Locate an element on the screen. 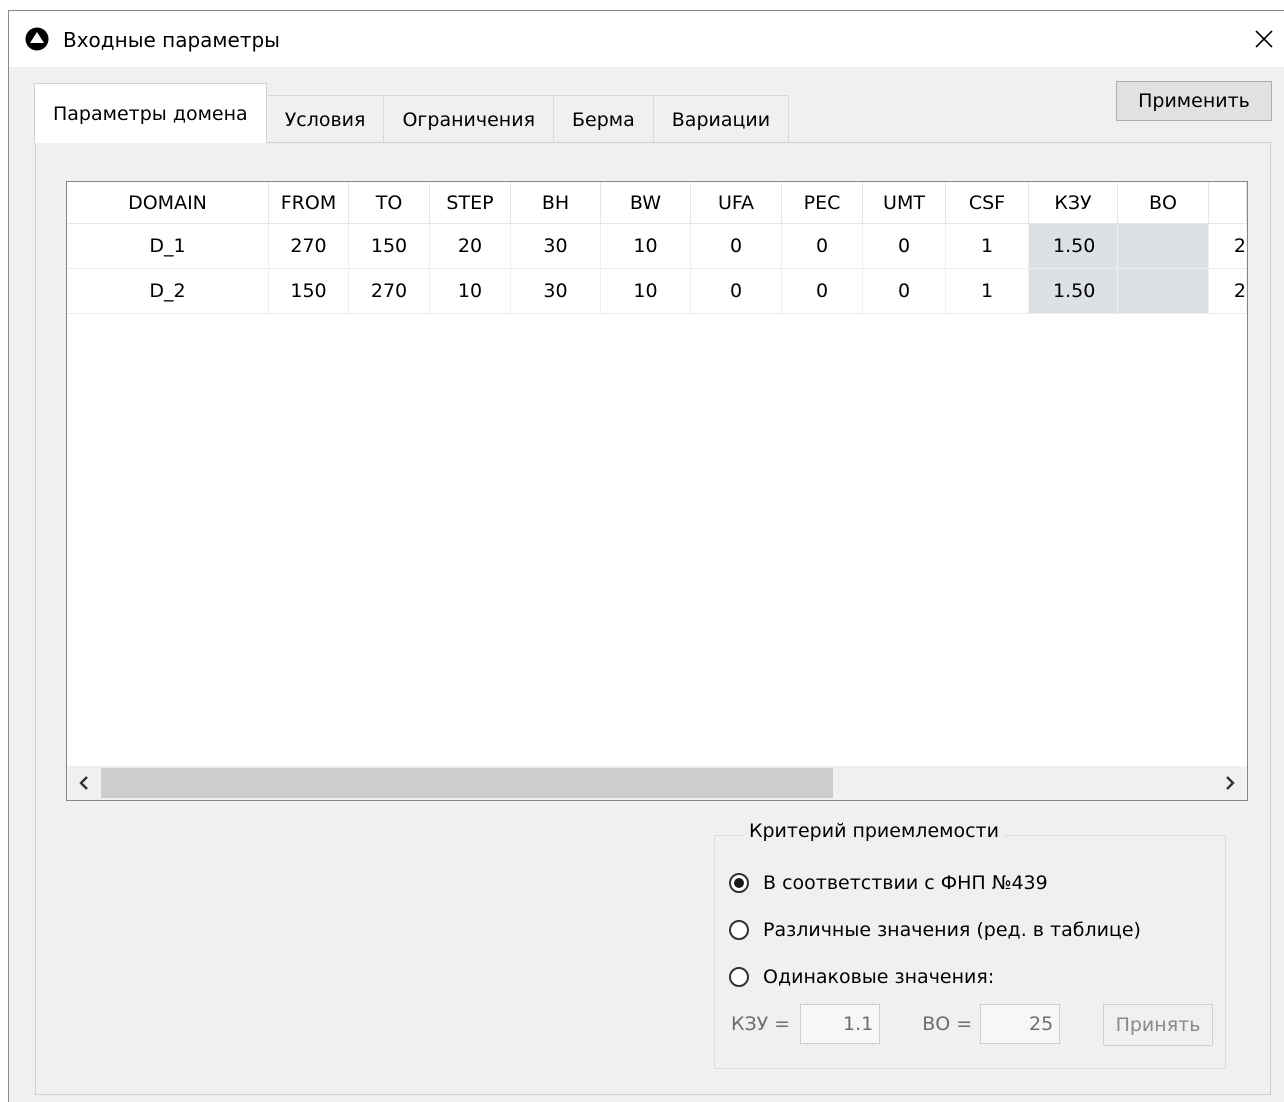 The width and height of the screenshot is (1284, 1102). scroll-right-button is located at coordinates (1230, 783).